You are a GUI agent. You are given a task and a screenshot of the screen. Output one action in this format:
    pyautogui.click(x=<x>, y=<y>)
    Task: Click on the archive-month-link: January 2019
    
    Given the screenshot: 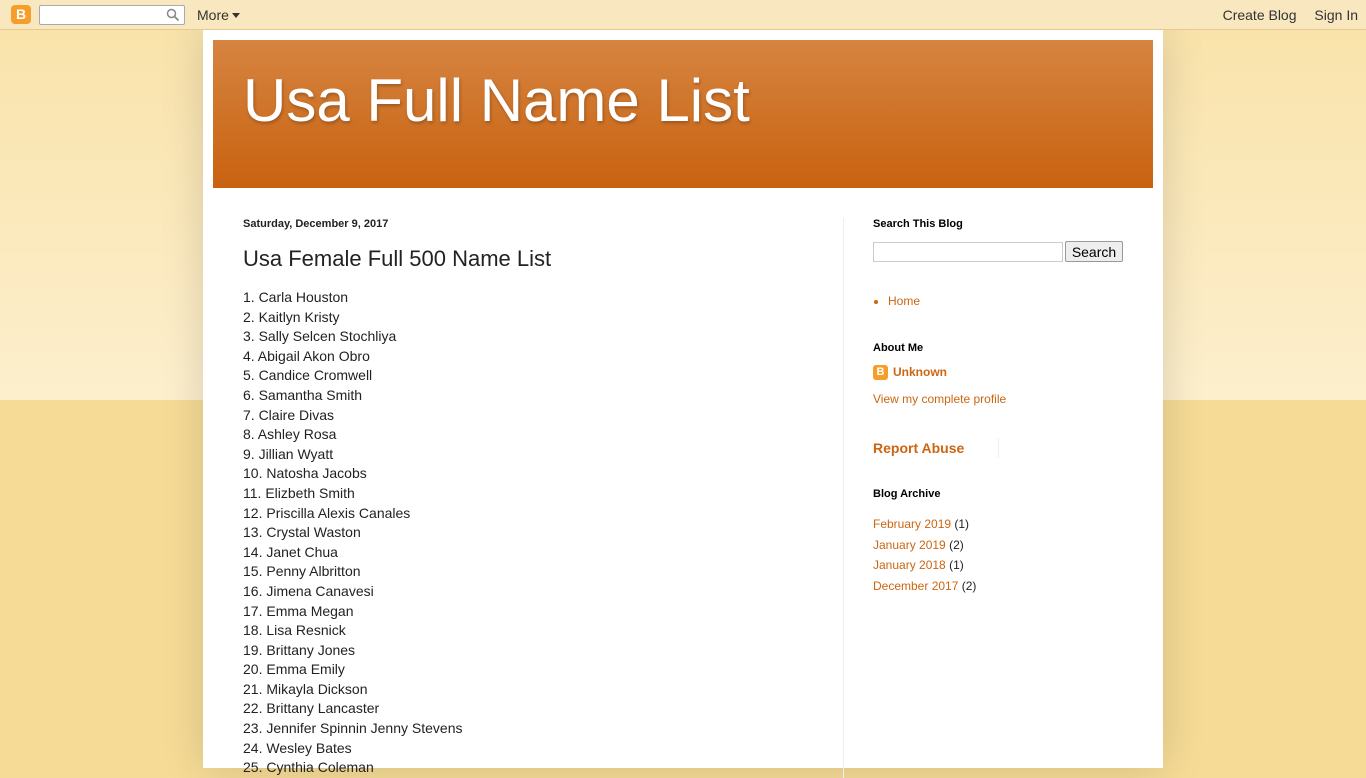 What is the action you would take?
    pyautogui.click(x=909, y=545)
    